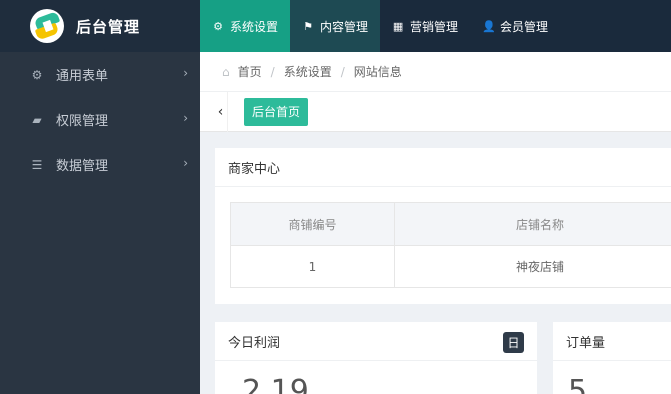 The image size is (671, 394). Describe the element at coordinates (524, 26) in the screenshot. I see `nav-label: 会员管理` at that location.